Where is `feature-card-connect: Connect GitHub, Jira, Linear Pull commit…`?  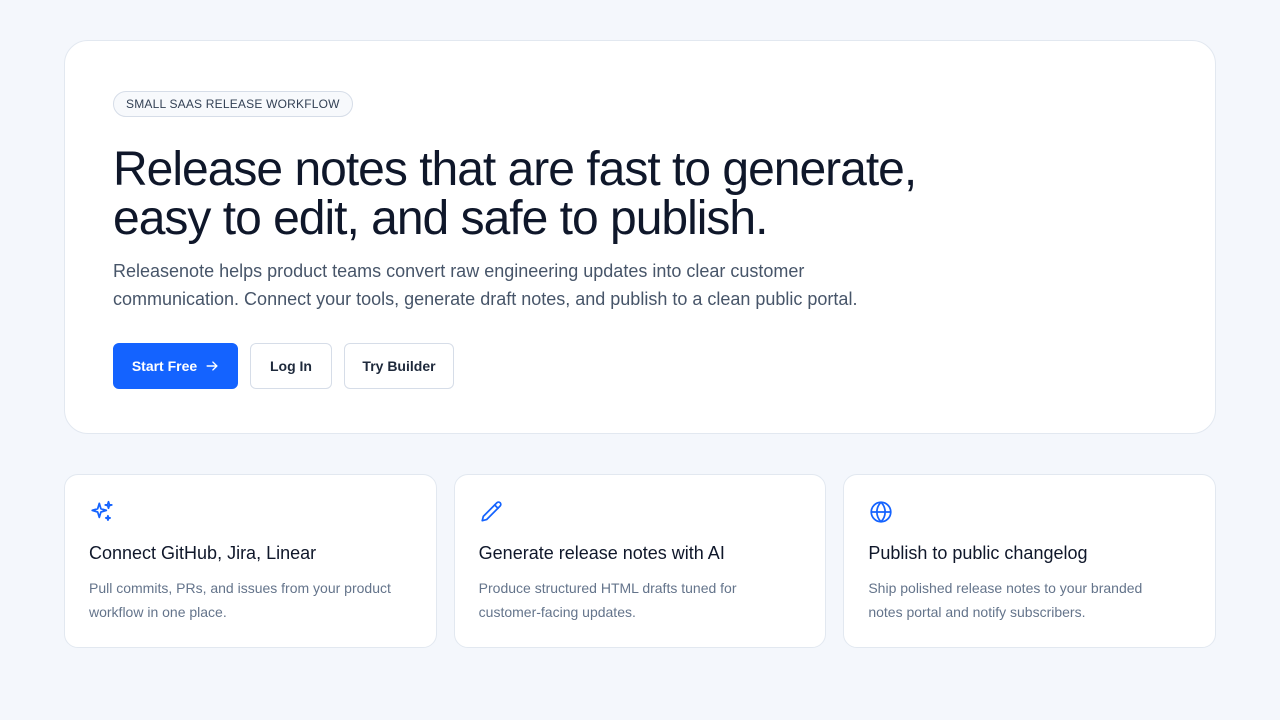 feature-card-connect: Connect GitHub, Jira, Linear Pull commit… is located at coordinates (250, 561).